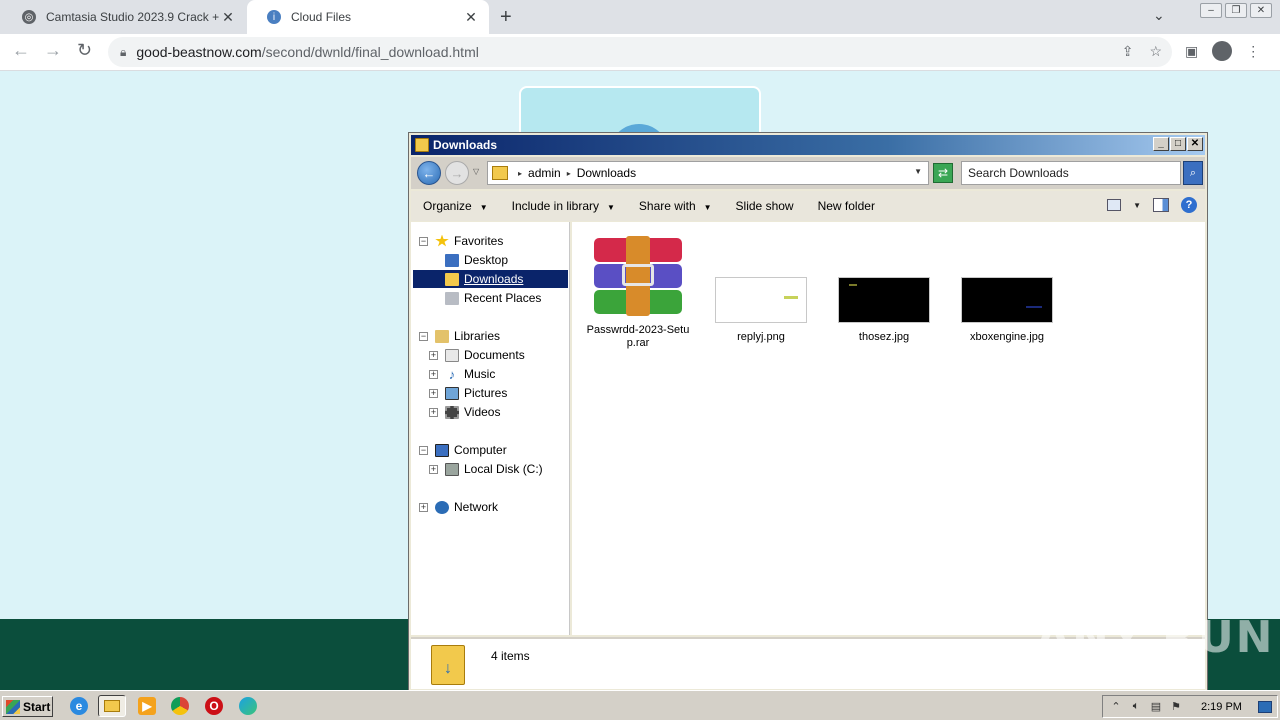  What do you see at coordinates (429, 173) in the screenshot?
I see `back-button: ←` at bounding box center [429, 173].